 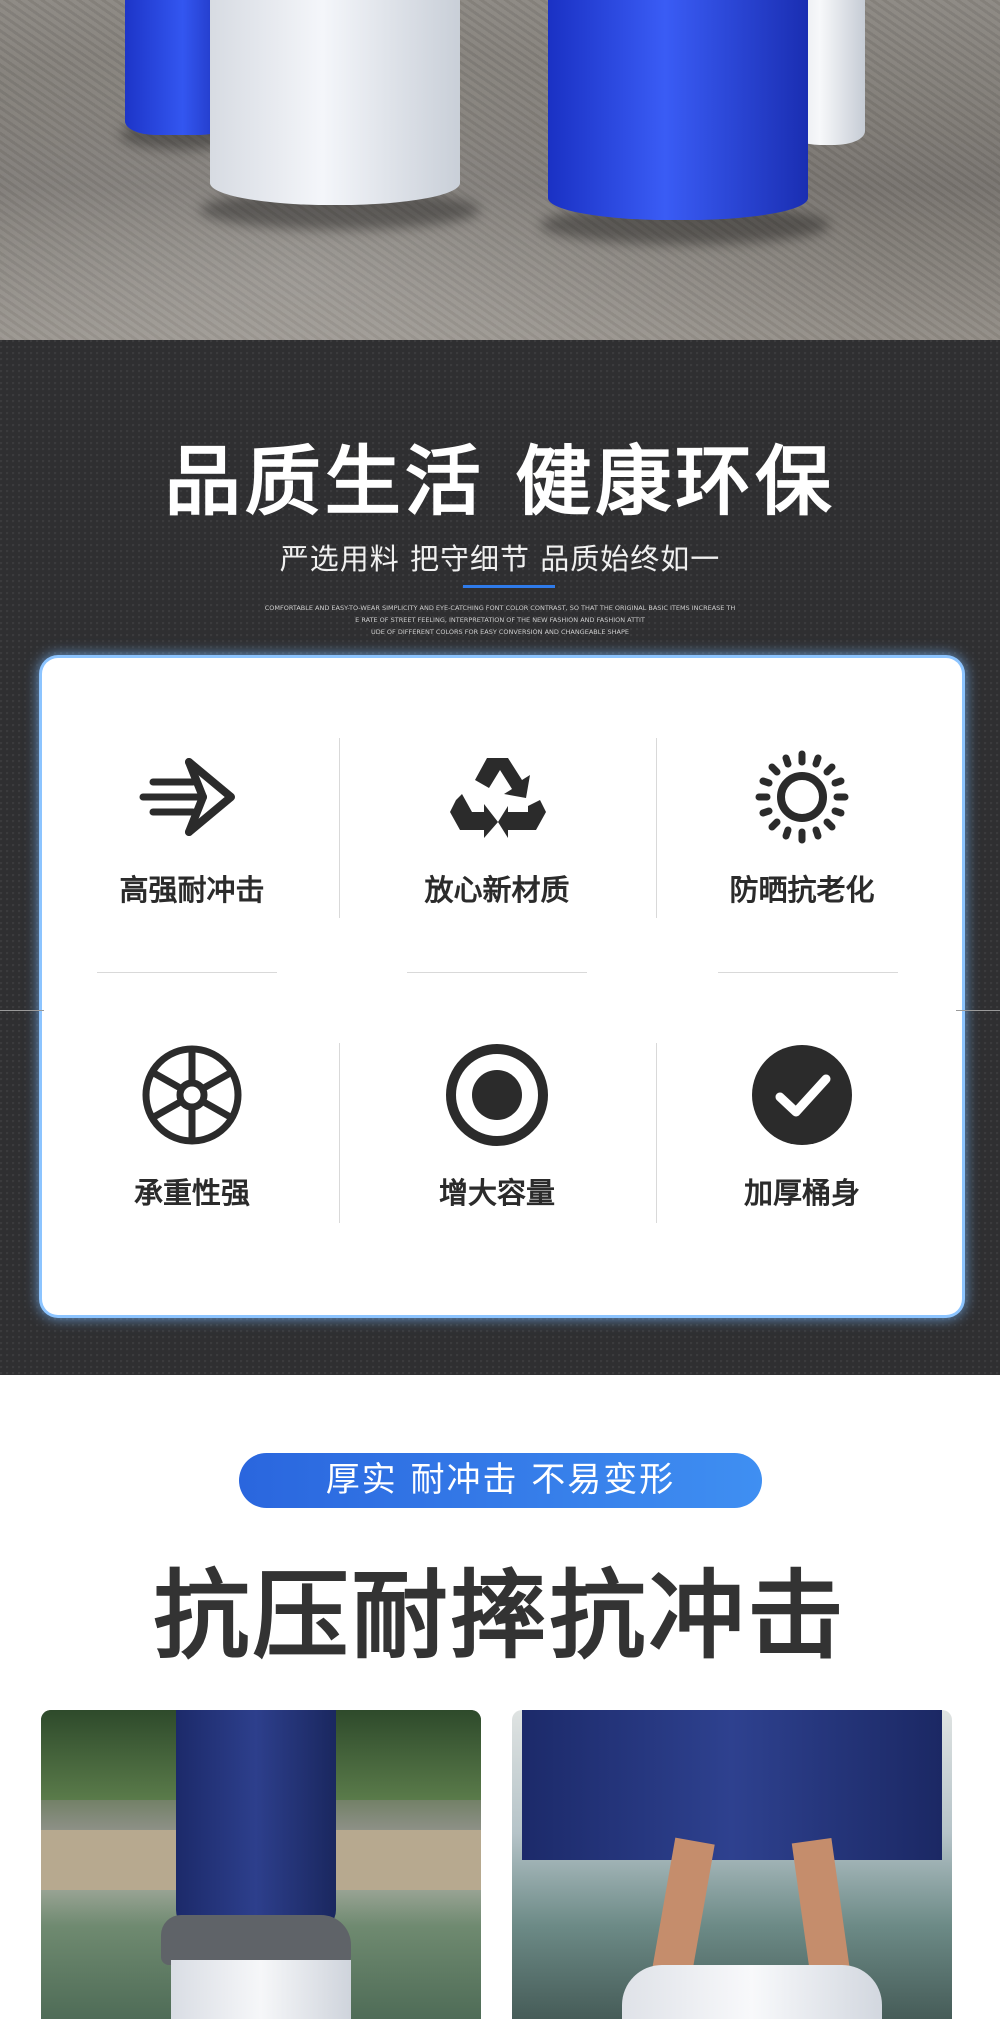 I want to click on feature-item: 加厚桶身, so click(x=802, y=1127).